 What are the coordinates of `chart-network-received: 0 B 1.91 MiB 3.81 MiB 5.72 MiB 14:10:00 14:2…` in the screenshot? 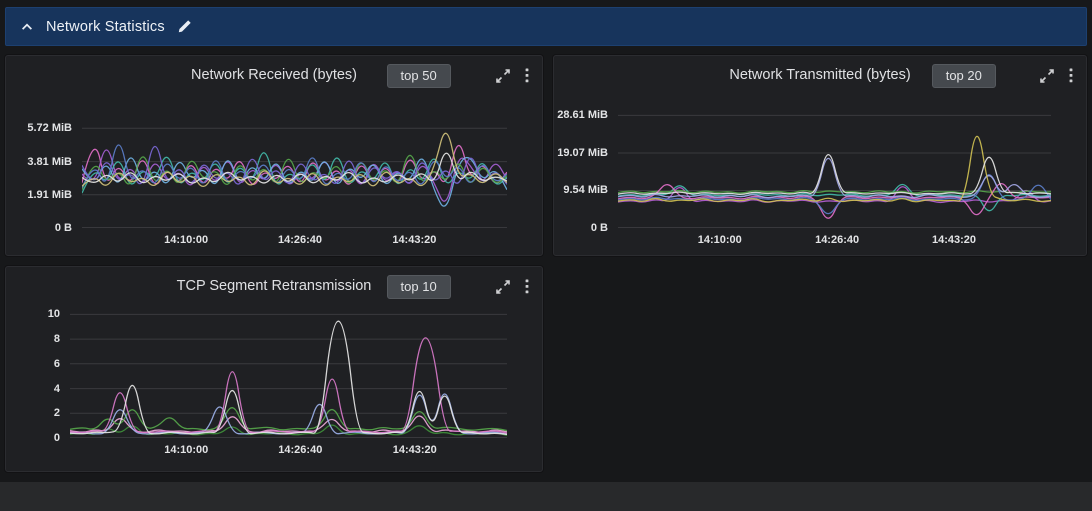 It's located at (274, 179).